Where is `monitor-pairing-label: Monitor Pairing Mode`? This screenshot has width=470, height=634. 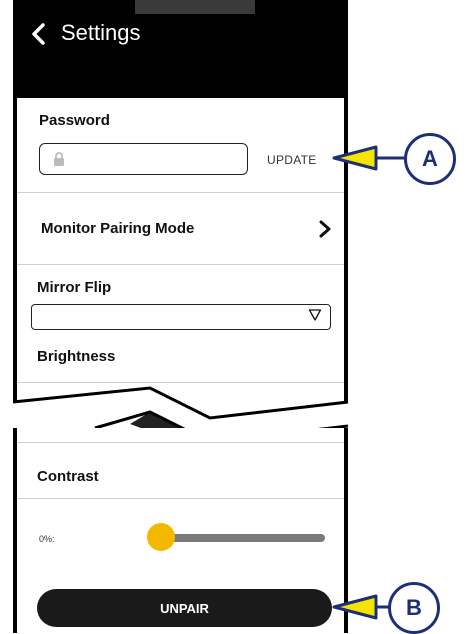 monitor-pairing-label: Monitor Pairing Mode is located at coordinates (117, 228).